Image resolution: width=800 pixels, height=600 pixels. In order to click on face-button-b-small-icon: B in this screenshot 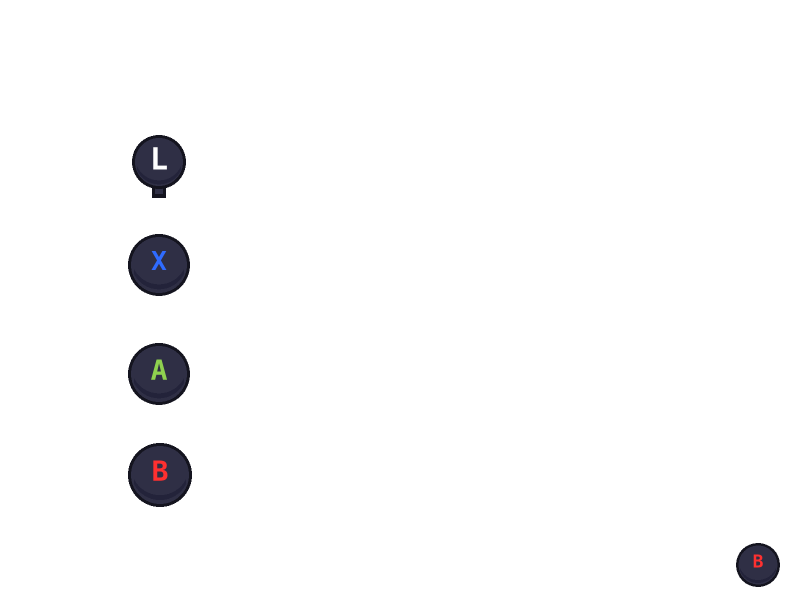, I will do `click(758, 565)`.